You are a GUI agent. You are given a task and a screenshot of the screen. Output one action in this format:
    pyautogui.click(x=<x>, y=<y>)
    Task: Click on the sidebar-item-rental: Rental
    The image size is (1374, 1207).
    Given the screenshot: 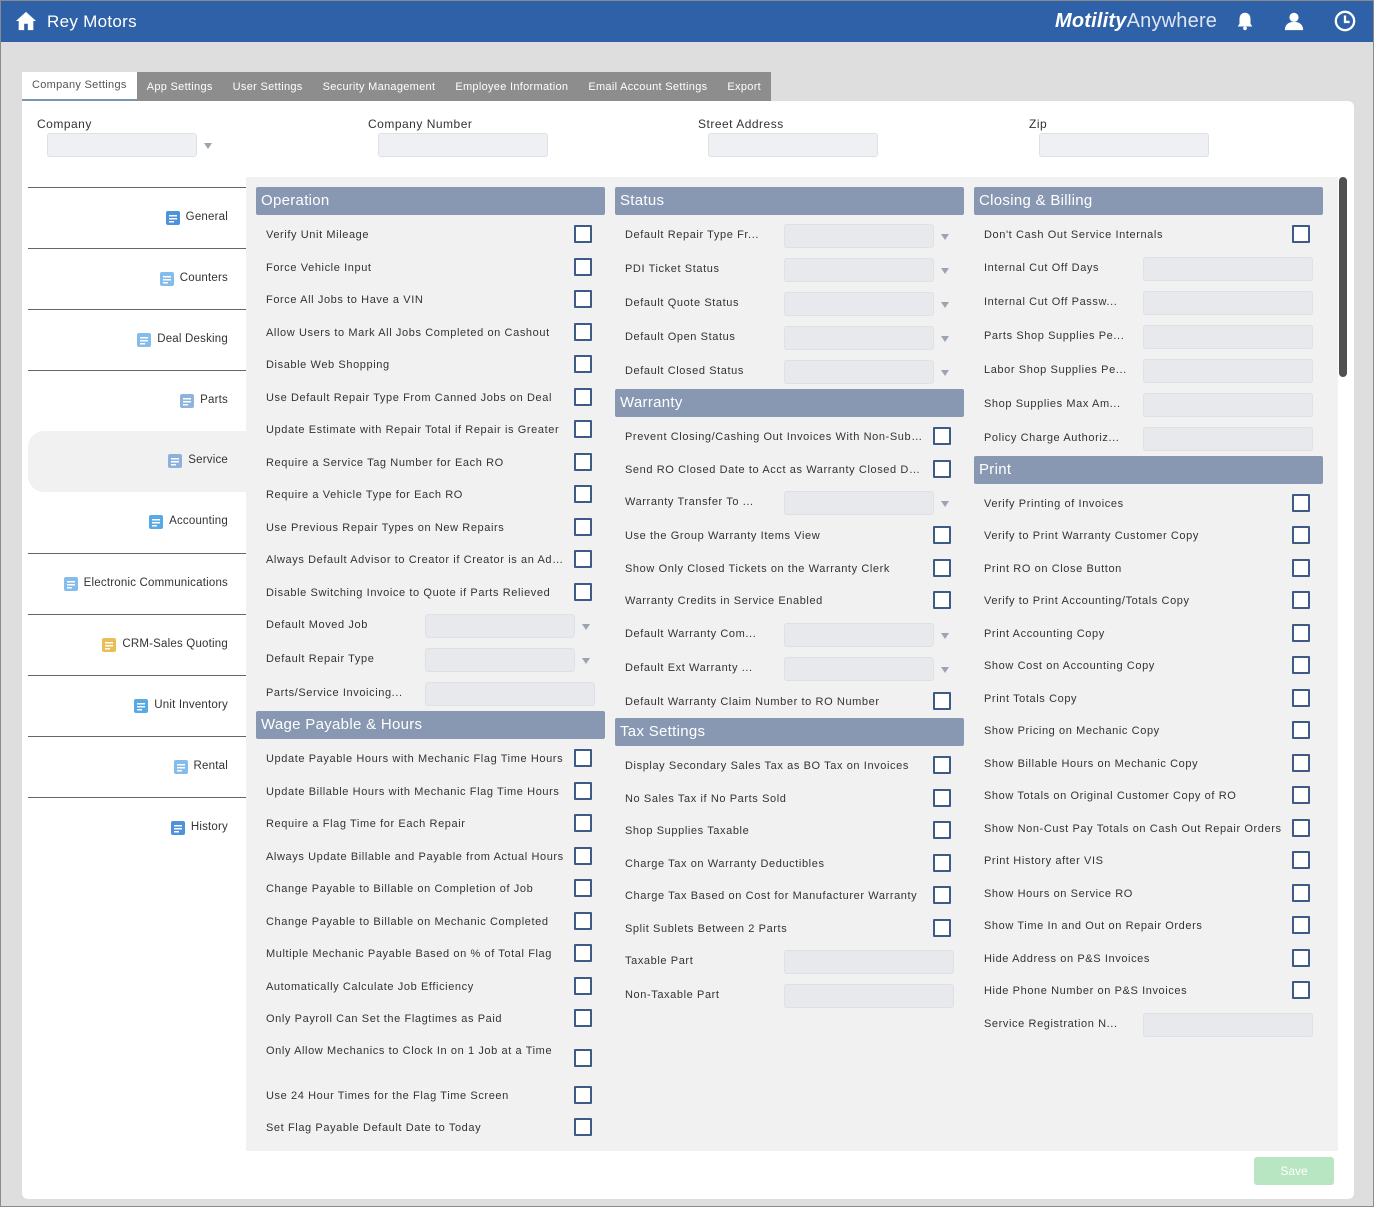 What is the action you would take?
    pyautogui.click(x=137, y=766)
    